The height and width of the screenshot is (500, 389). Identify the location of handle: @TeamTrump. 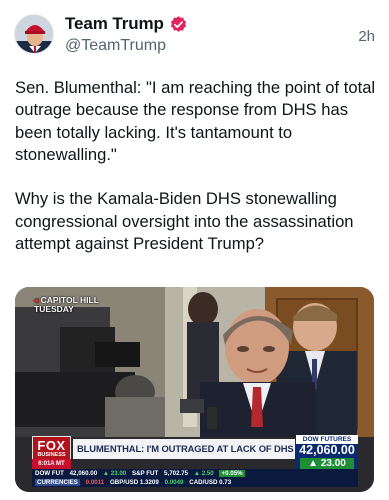
(115, 46).